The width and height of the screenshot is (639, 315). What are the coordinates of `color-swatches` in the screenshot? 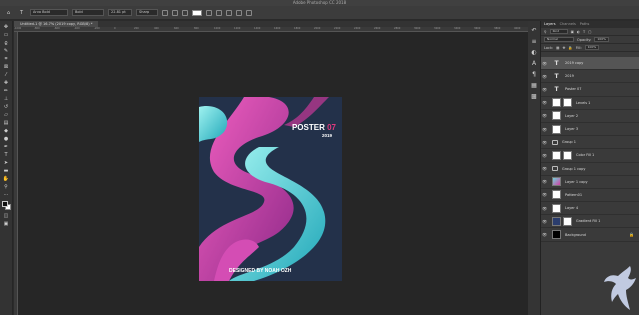 It's located at (6, 206).